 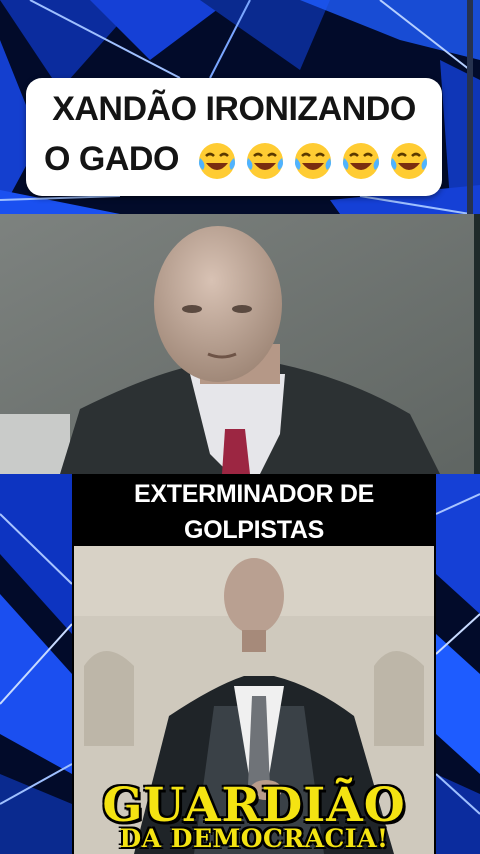 What do you see at coordinates (254, 530) in the screenshot?
I see `poster-title-line-2: GOLPISTAS` at bounding box center [254, 530].